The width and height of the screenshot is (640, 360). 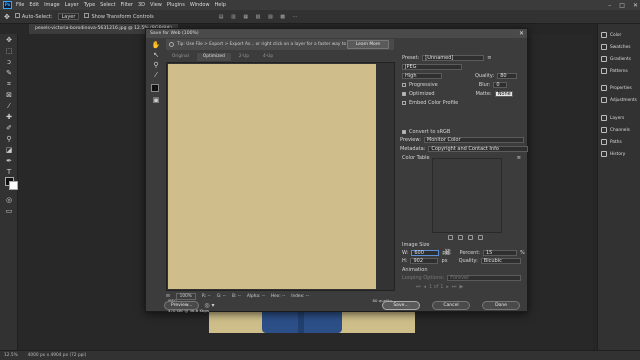 What do you see at coordinates (89, 5) in the screenshot?
I see `menu-type: Type` at bounding box center [89, 5].